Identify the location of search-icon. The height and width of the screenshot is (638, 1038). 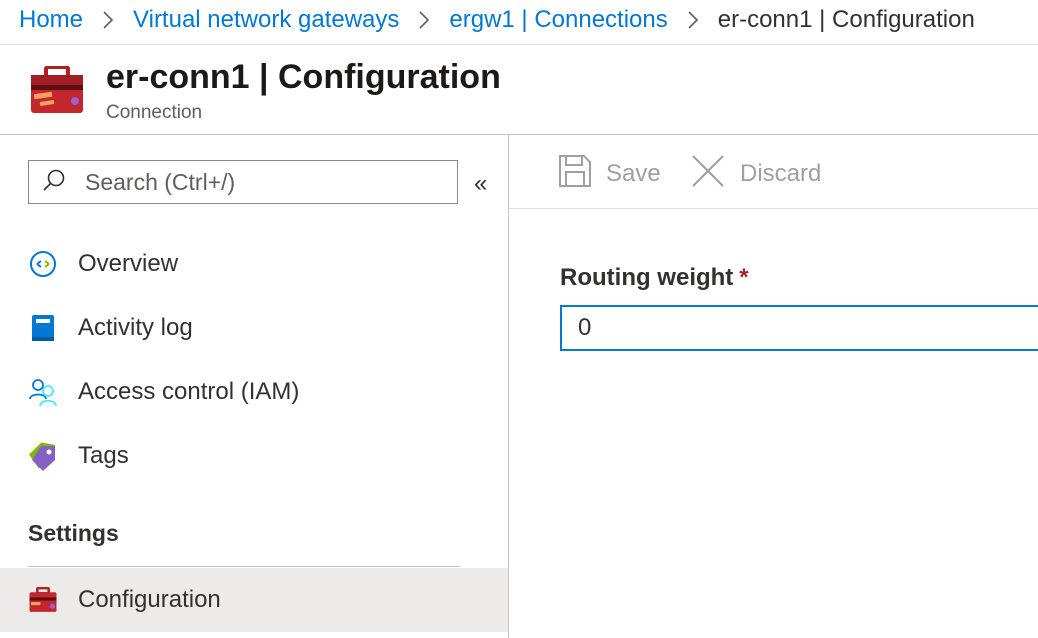
(48, 182).